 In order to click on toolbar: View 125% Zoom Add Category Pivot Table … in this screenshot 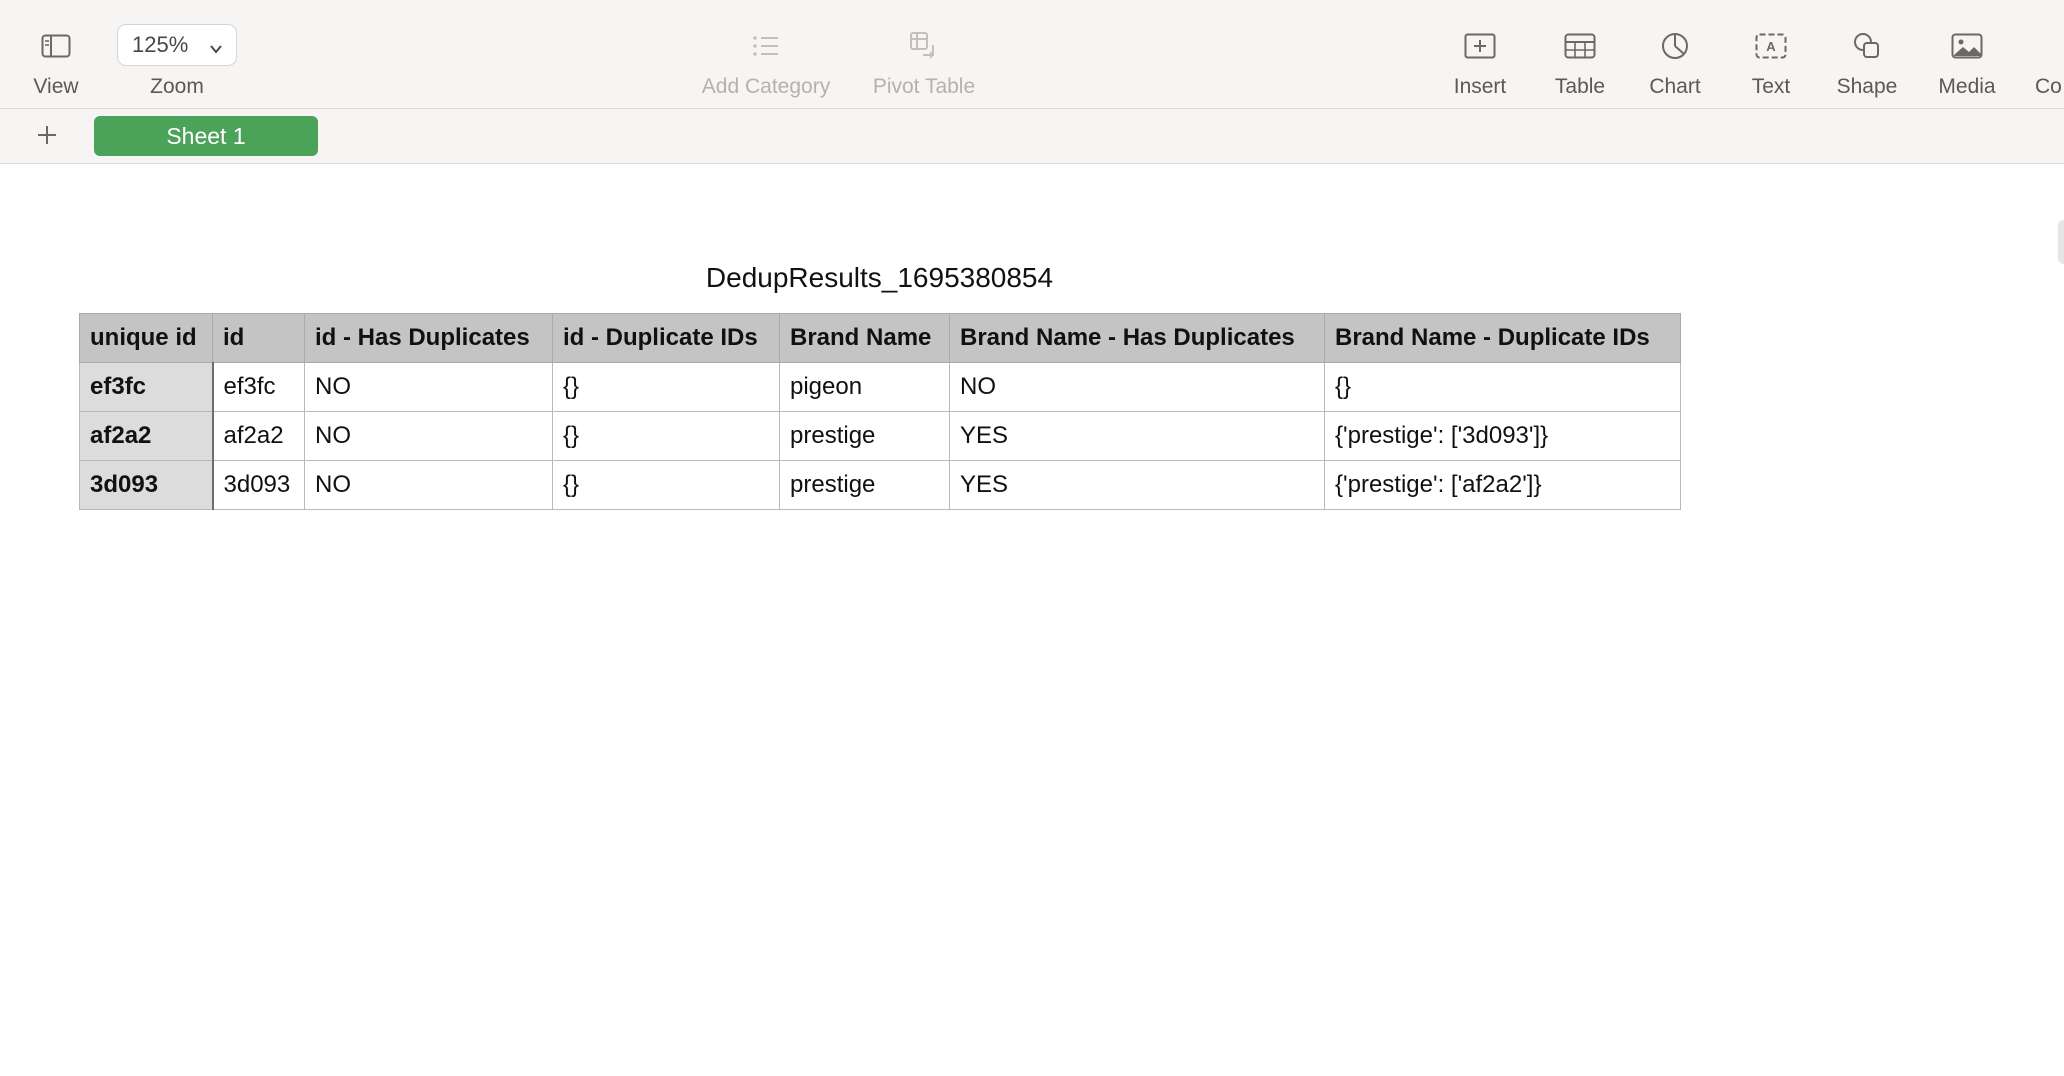, I will do `click(1032, 54)`.